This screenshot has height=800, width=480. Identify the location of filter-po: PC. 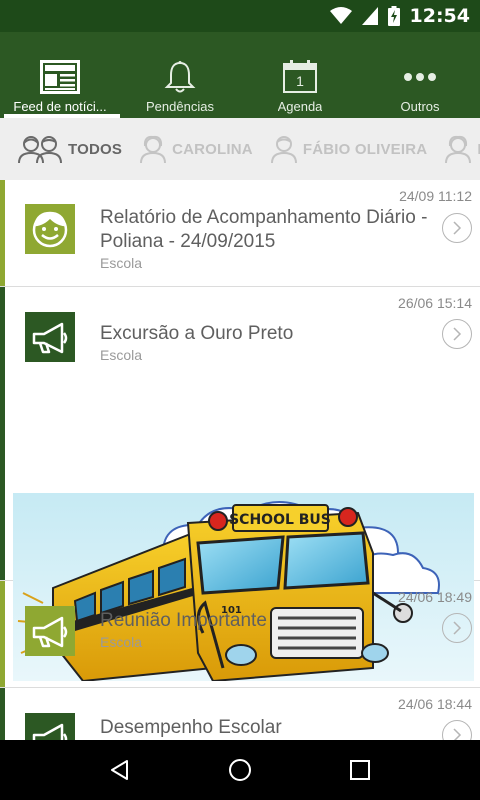
(462, 149).